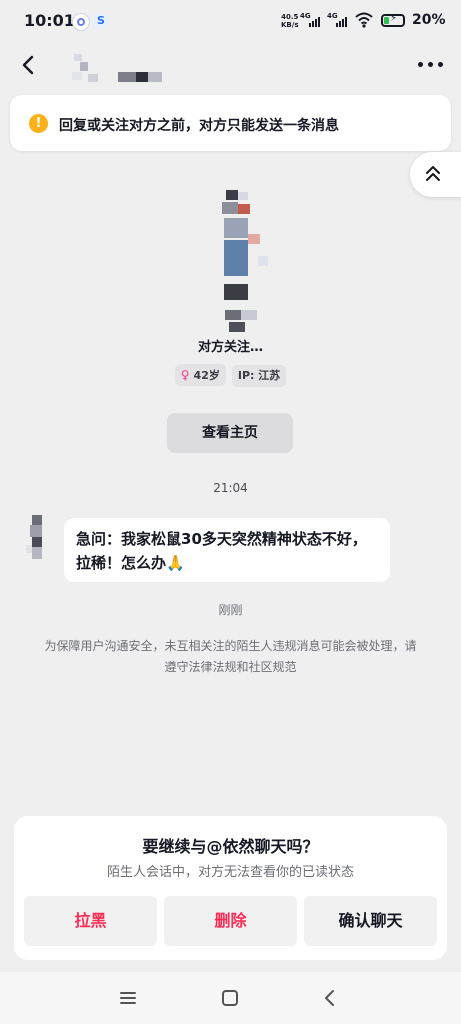 The height and width of the screenshot is (1024, 461). Describe the element at coordinates (429, 20) in the screenshot. I see `battery-percent: 20%` at that location.